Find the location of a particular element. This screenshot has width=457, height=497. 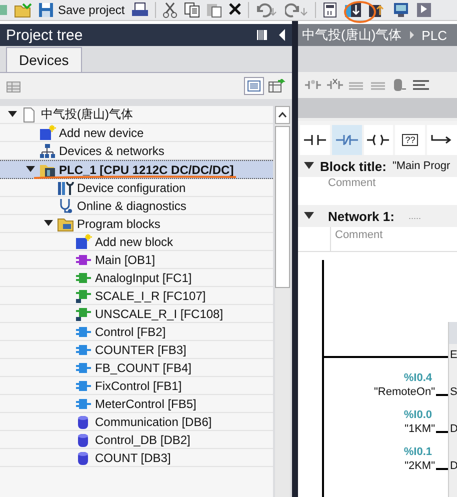

annotation-circle is located at coordinates (360, 12).